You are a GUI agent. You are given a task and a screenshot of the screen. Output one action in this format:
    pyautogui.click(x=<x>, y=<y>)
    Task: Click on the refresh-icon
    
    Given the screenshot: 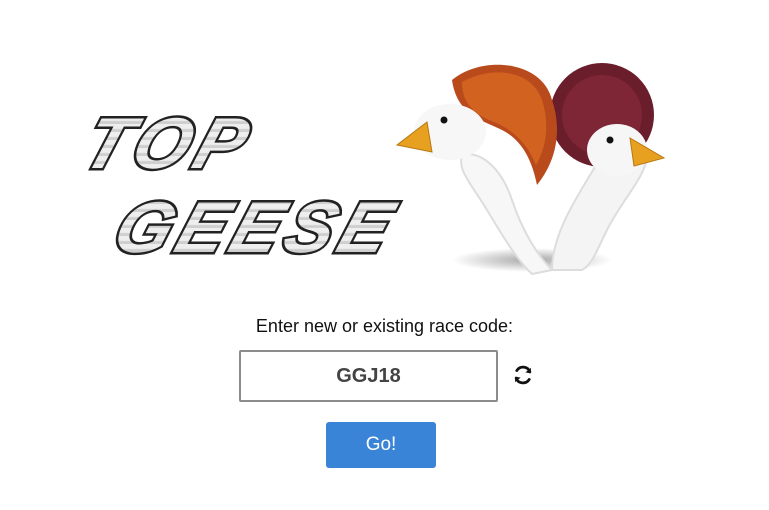 What is the action you would take?
    pyautogui.click(x=523, y=375)
    